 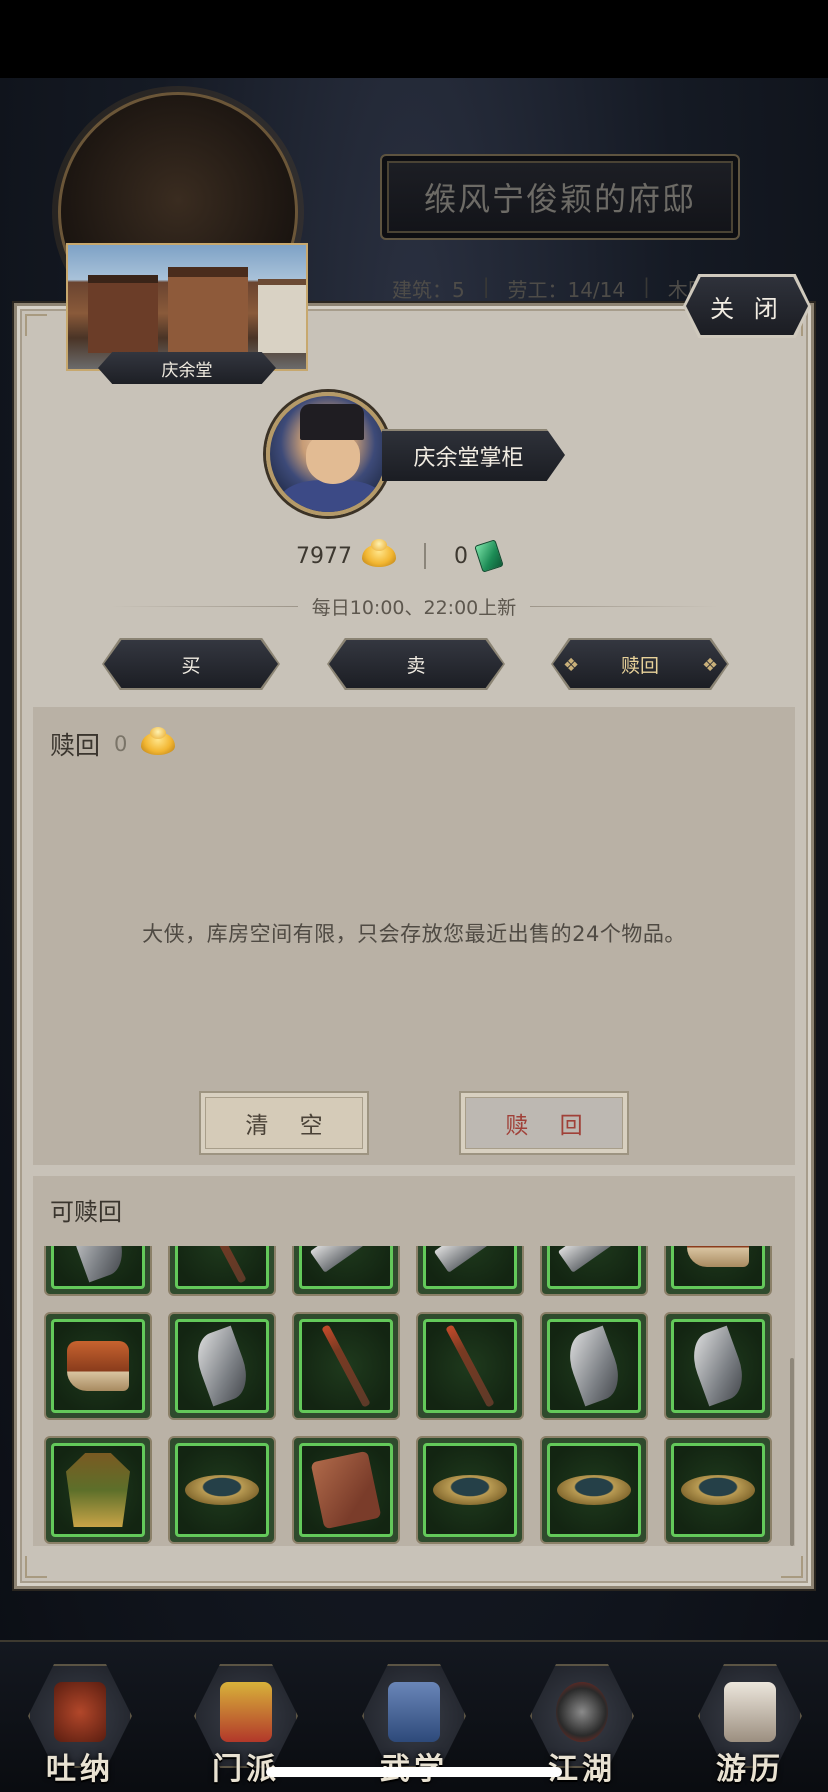 What do you see at coordinates (571, 665) in the screenshot?
I see `tab-ornament-left-icon: ❖` at bounding box center [571, 665].